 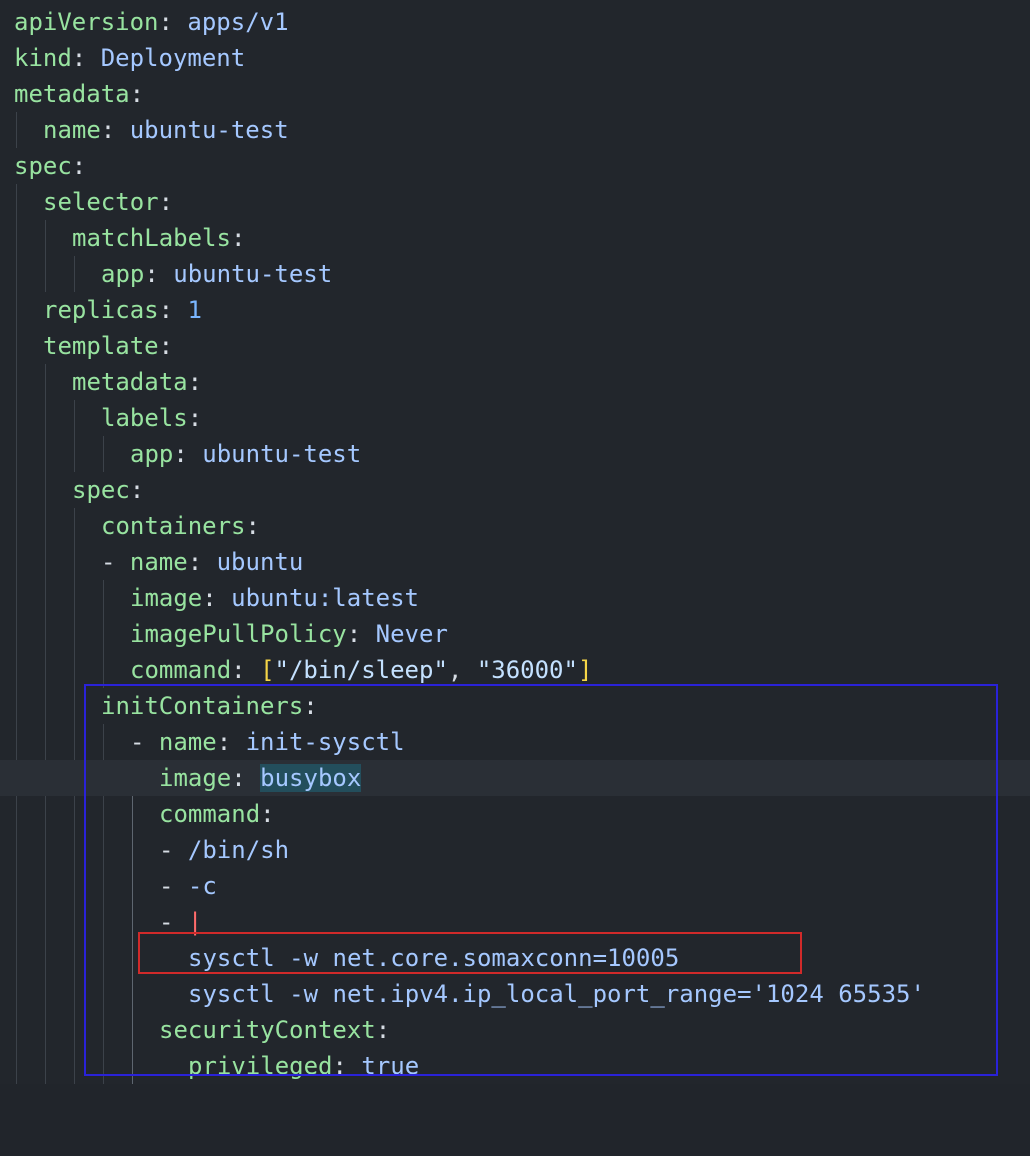 I want to click on code-line: imagePullPolicy: Never, so click(x=515, y=634).